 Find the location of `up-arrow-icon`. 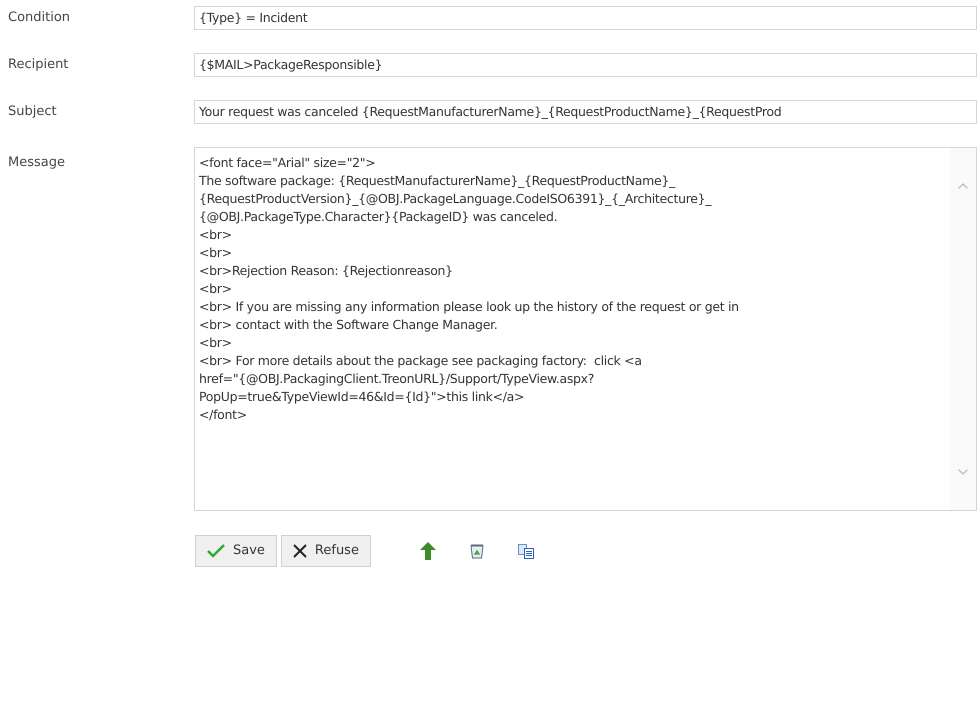

up-arrow-icon is located at coordinates (428, 551).